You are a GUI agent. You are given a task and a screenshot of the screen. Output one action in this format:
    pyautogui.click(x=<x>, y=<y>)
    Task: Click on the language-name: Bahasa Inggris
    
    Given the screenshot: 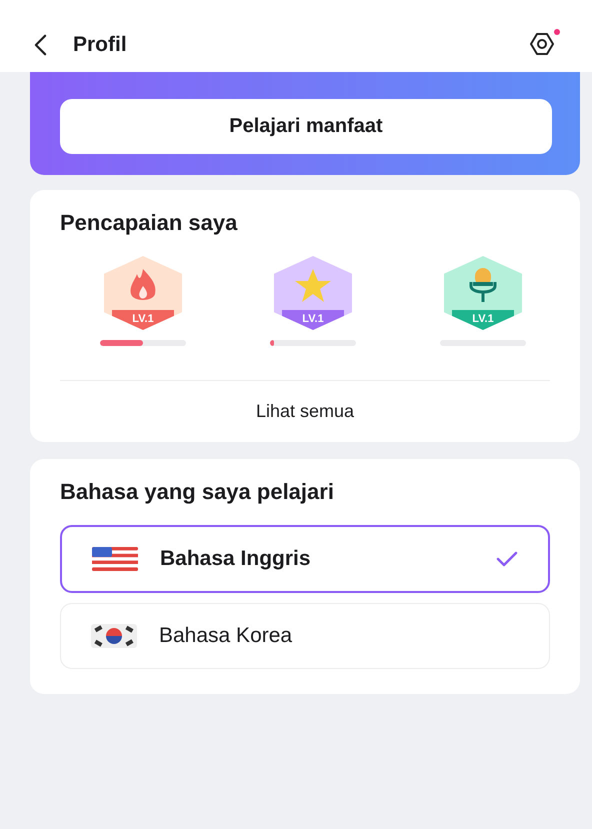 What is the action you would take?
    pyautogui.click(x=236, y=559)
    